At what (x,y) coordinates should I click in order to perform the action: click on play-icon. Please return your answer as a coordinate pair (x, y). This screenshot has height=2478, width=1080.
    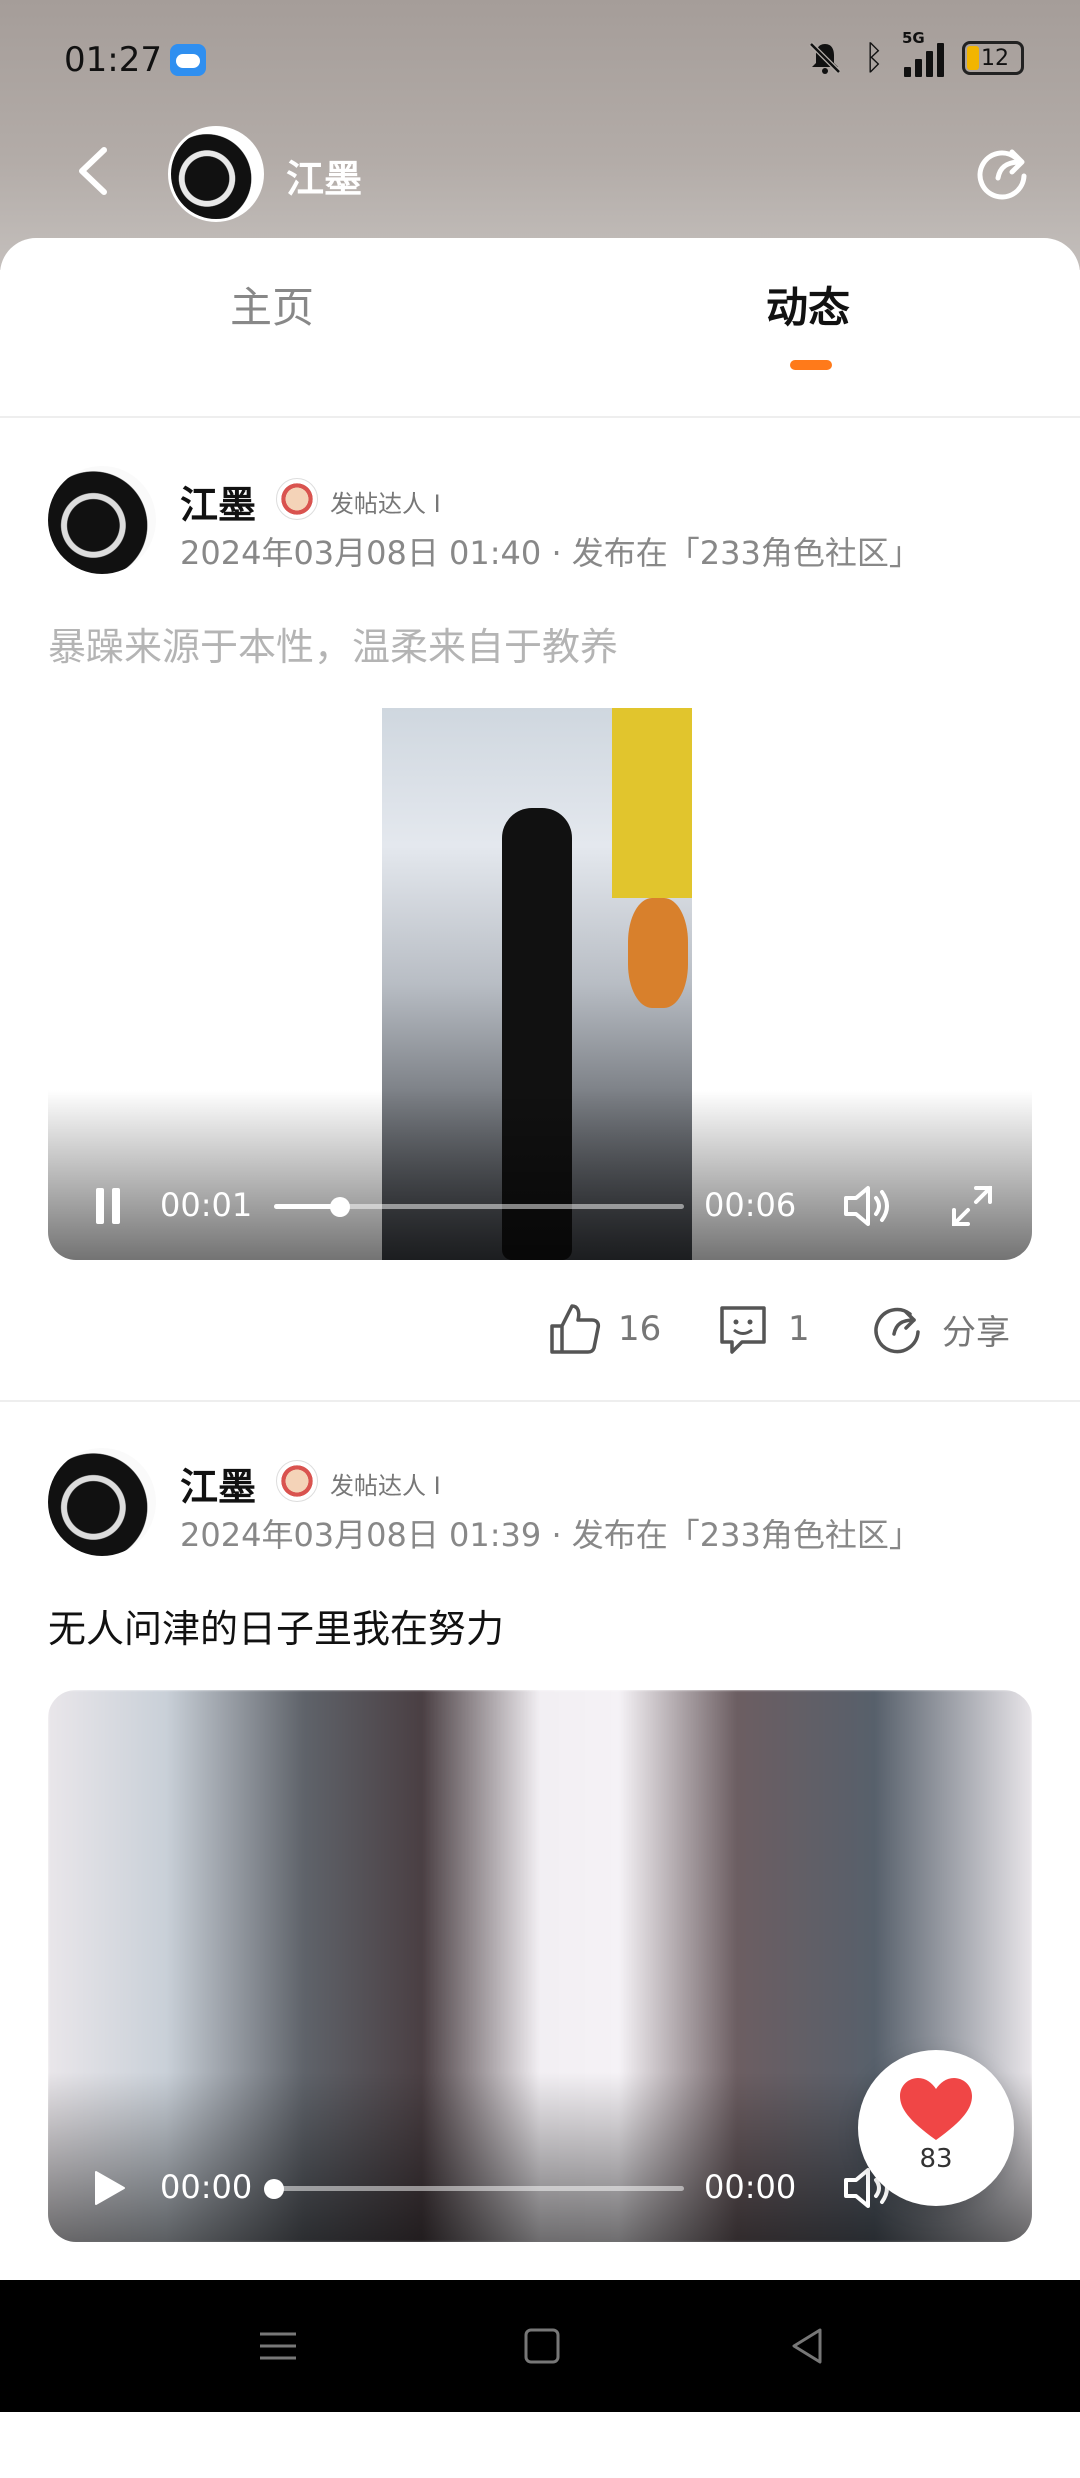
    Looking at the image, I should click on (108, 2188).